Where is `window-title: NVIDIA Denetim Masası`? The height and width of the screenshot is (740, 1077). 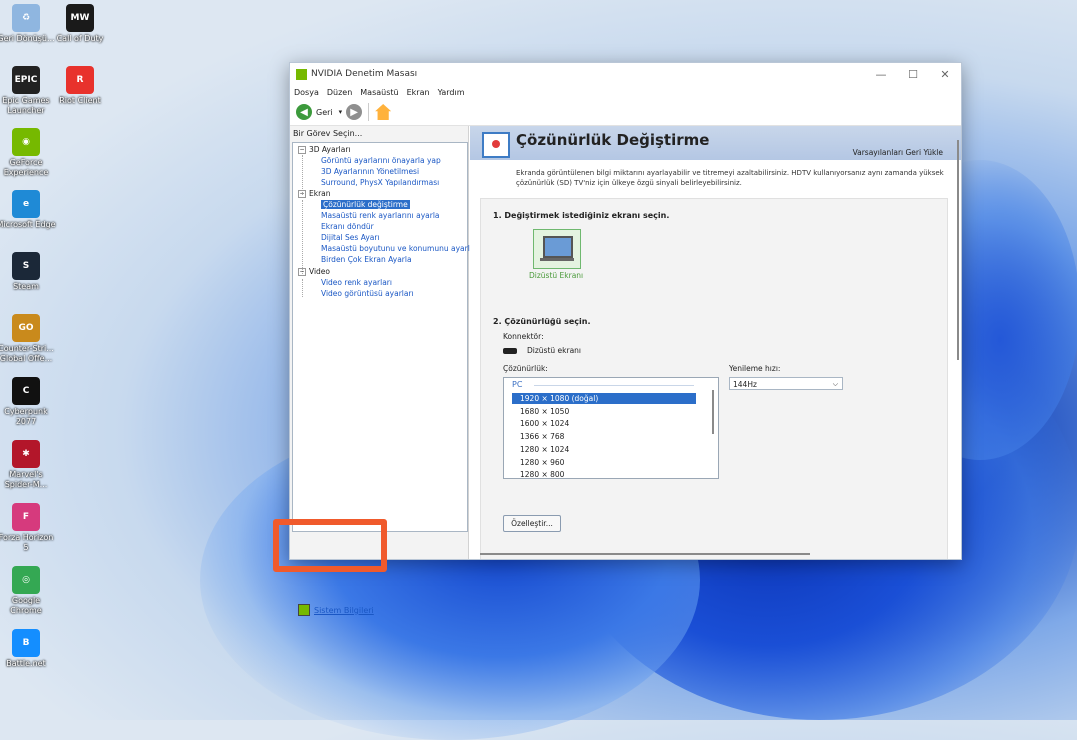 window-title: NVIDIA Denetim Masası is located at coordinates (364, 74).